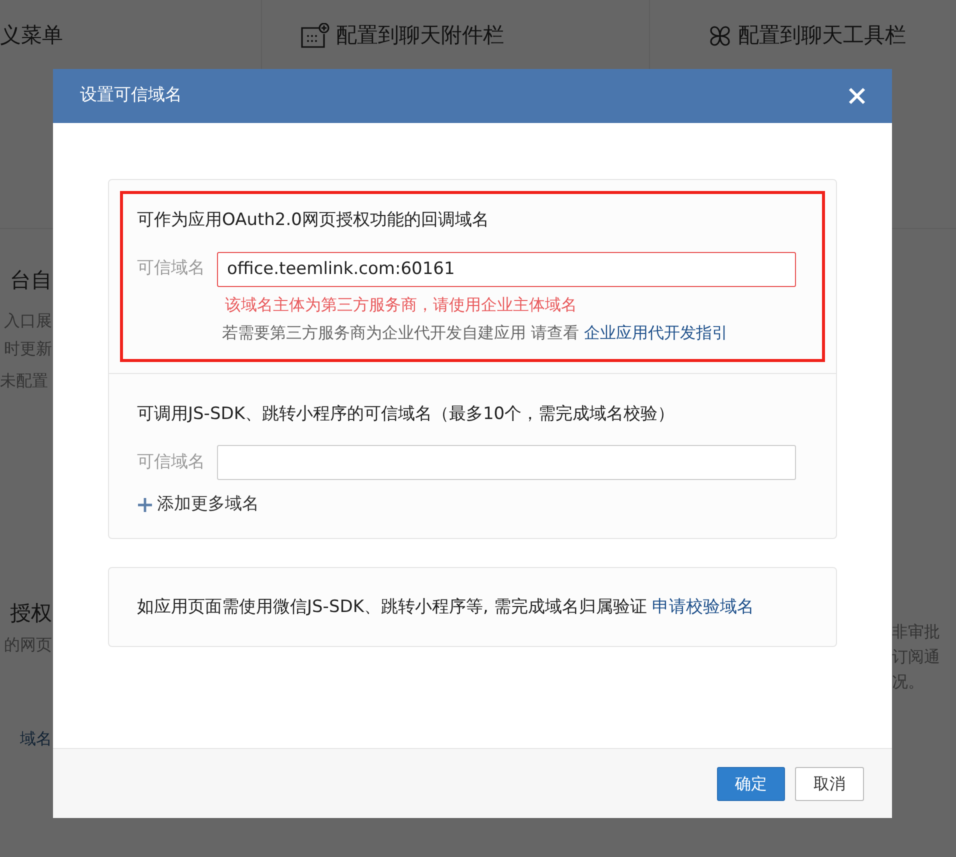  I want to click on verify-link: 申请校验域名, so click(703, 606).